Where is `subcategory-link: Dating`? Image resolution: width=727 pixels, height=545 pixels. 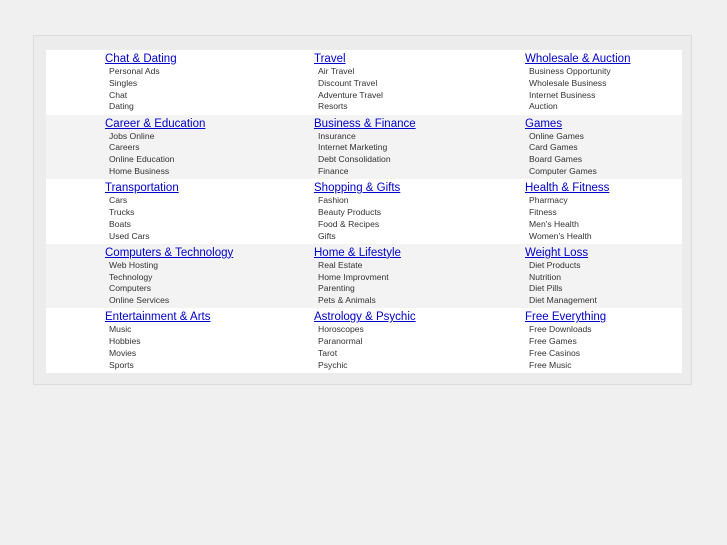
subcategory-link: Dating is located at coordinates (143, 107).